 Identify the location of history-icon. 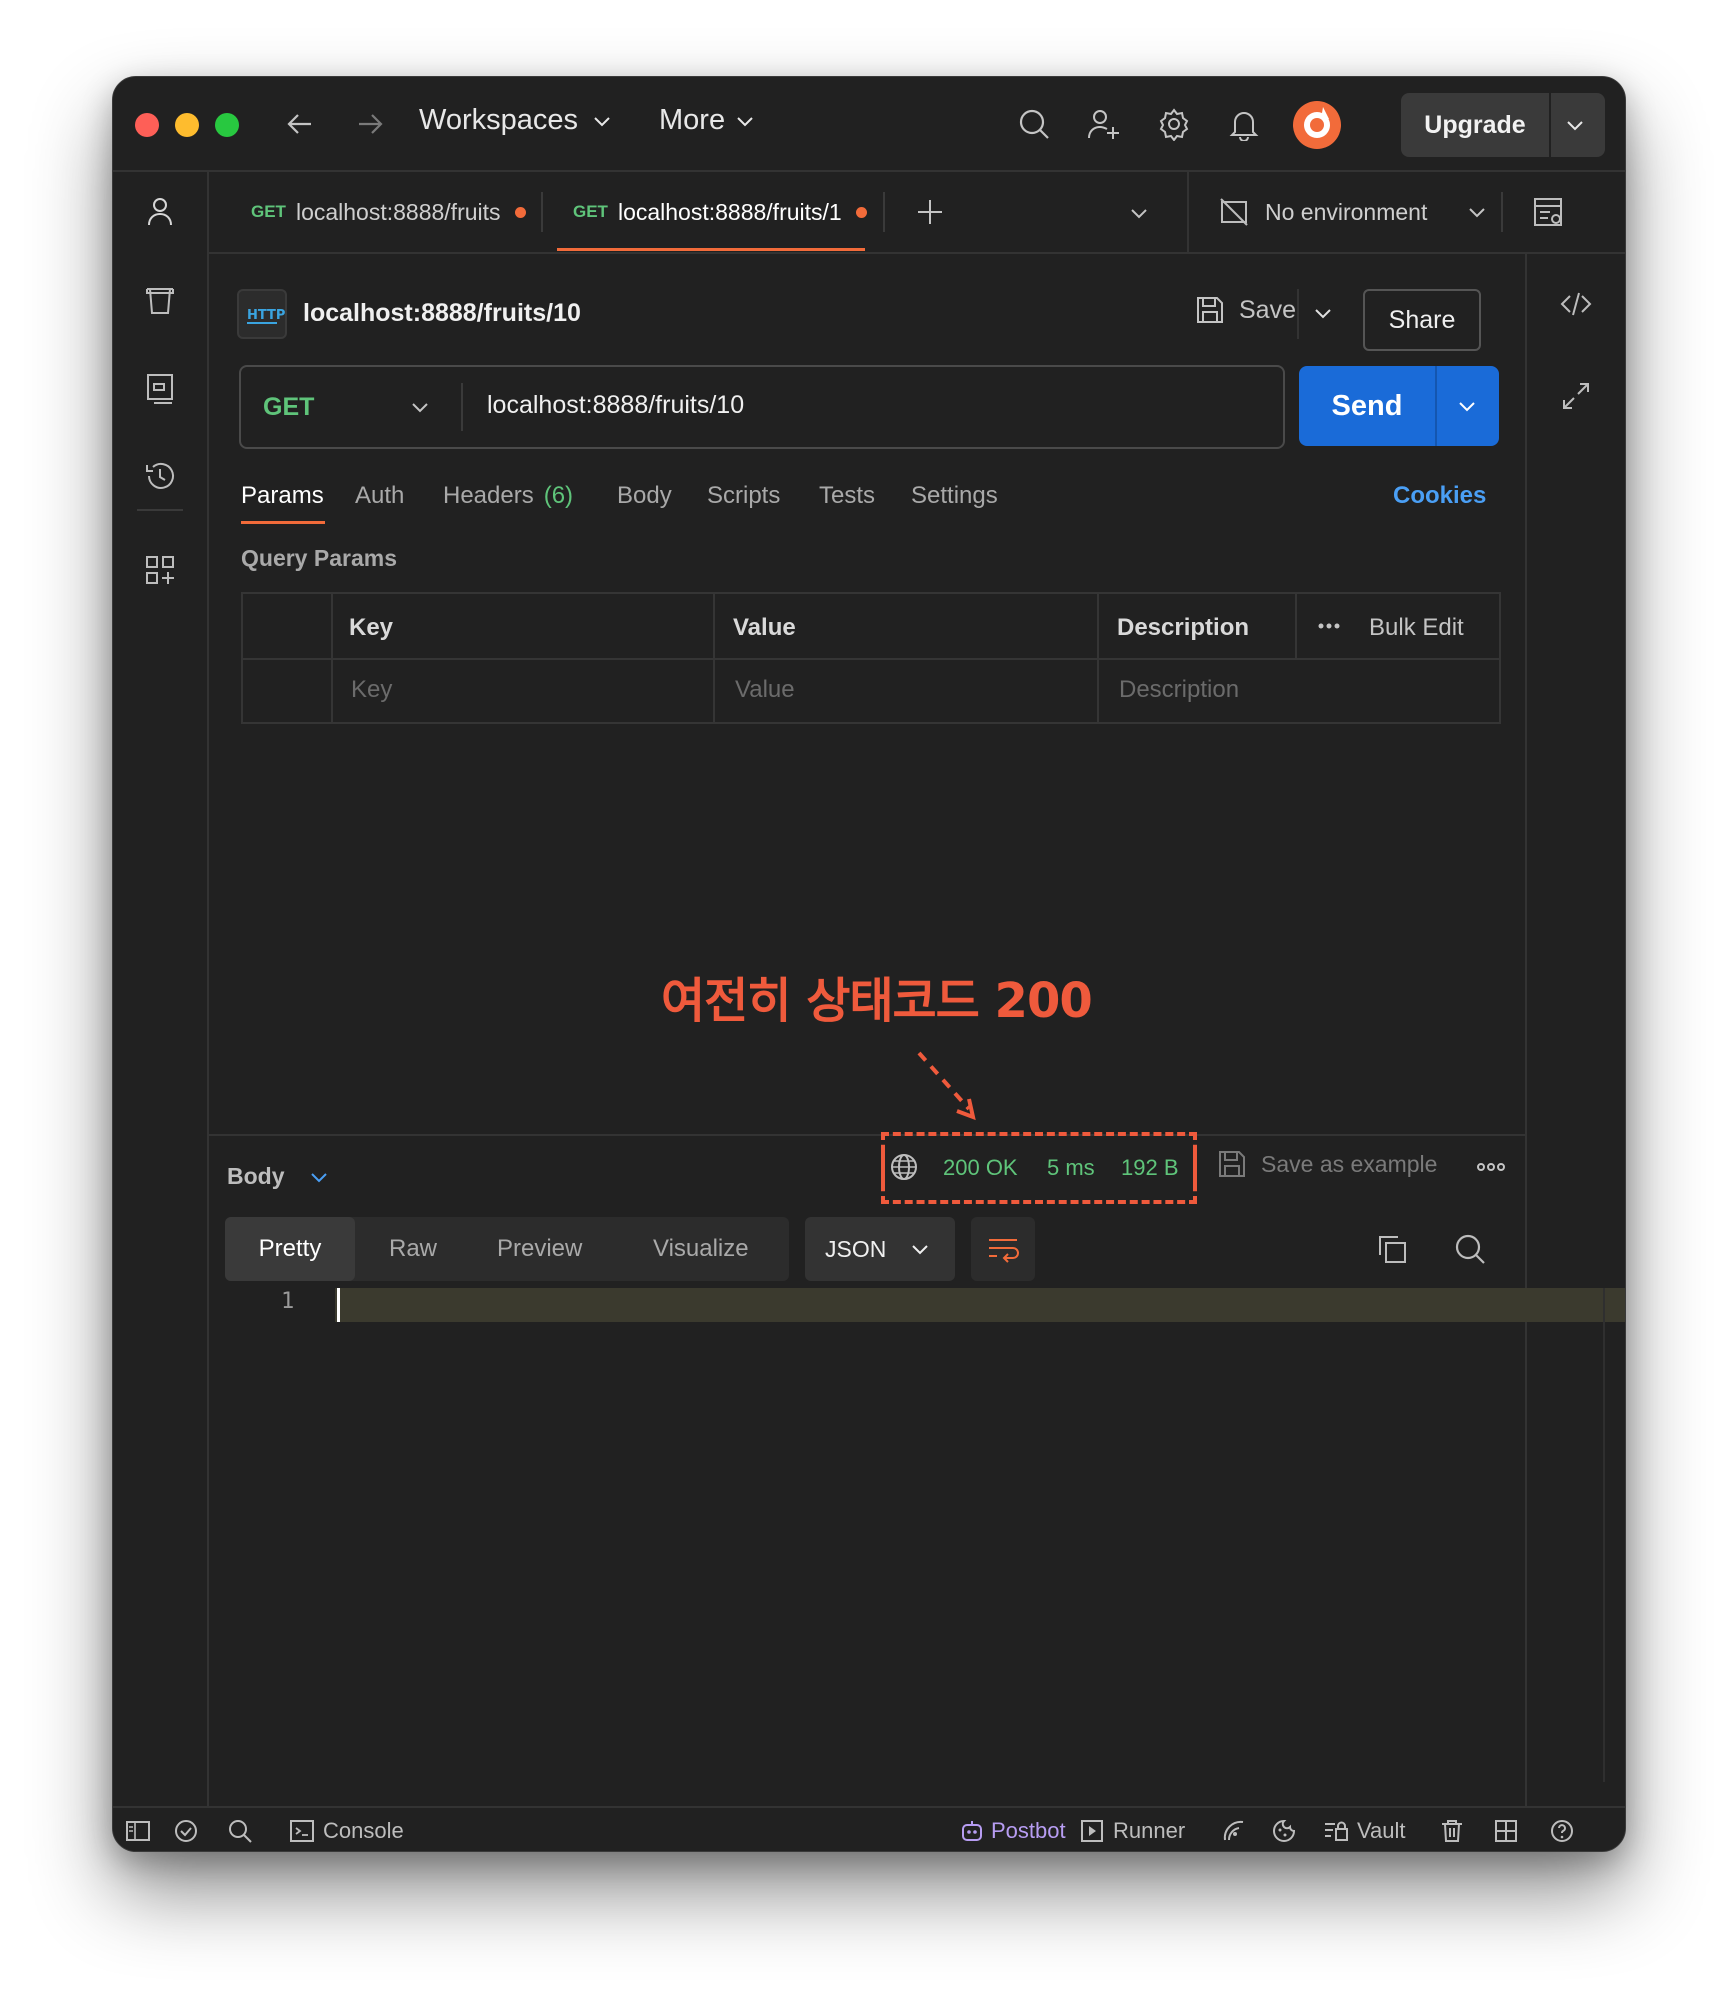
(160, 476).